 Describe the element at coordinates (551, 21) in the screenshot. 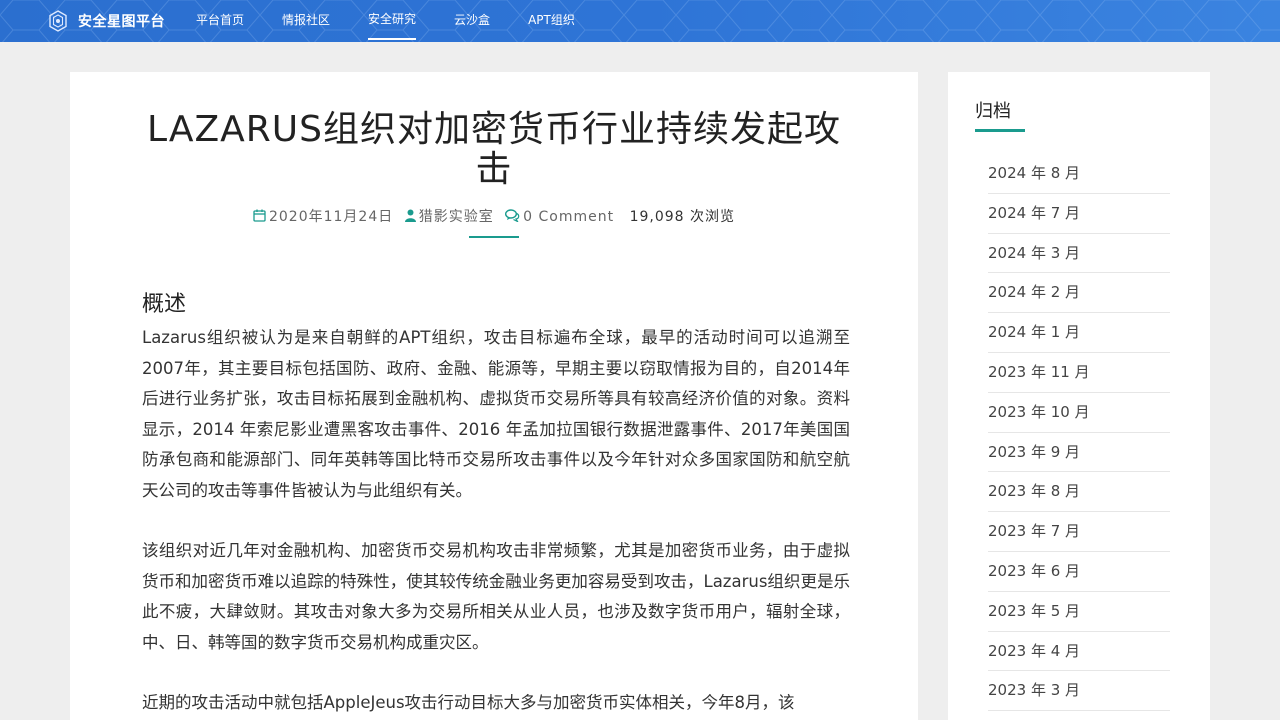

I see `nav-item-apt: APT组织` at that location.